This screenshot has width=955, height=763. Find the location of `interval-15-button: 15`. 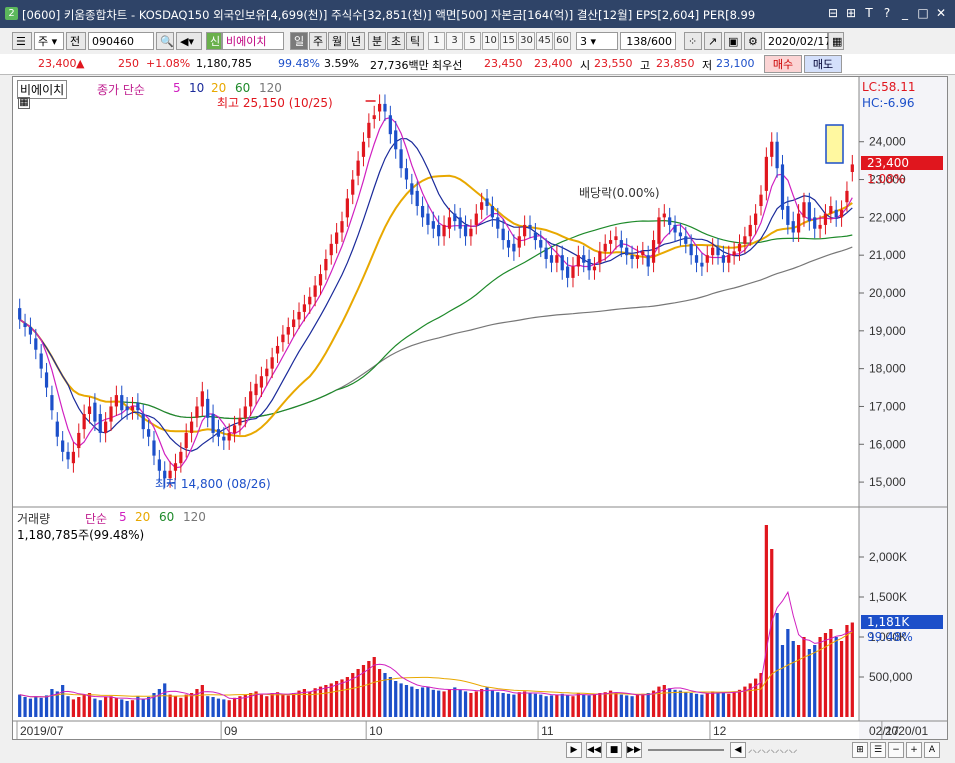

interval-15-button: 15 is located at coordinates (508, 41).